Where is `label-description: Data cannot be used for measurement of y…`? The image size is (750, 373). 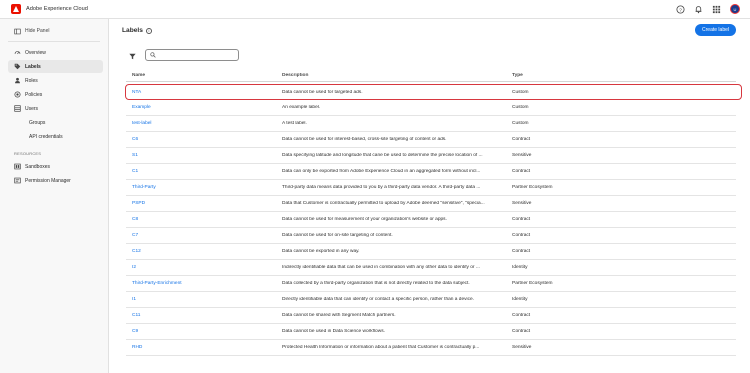 label-description: Data cannot be used for measurement of y… is located at coordinates (364, 219).